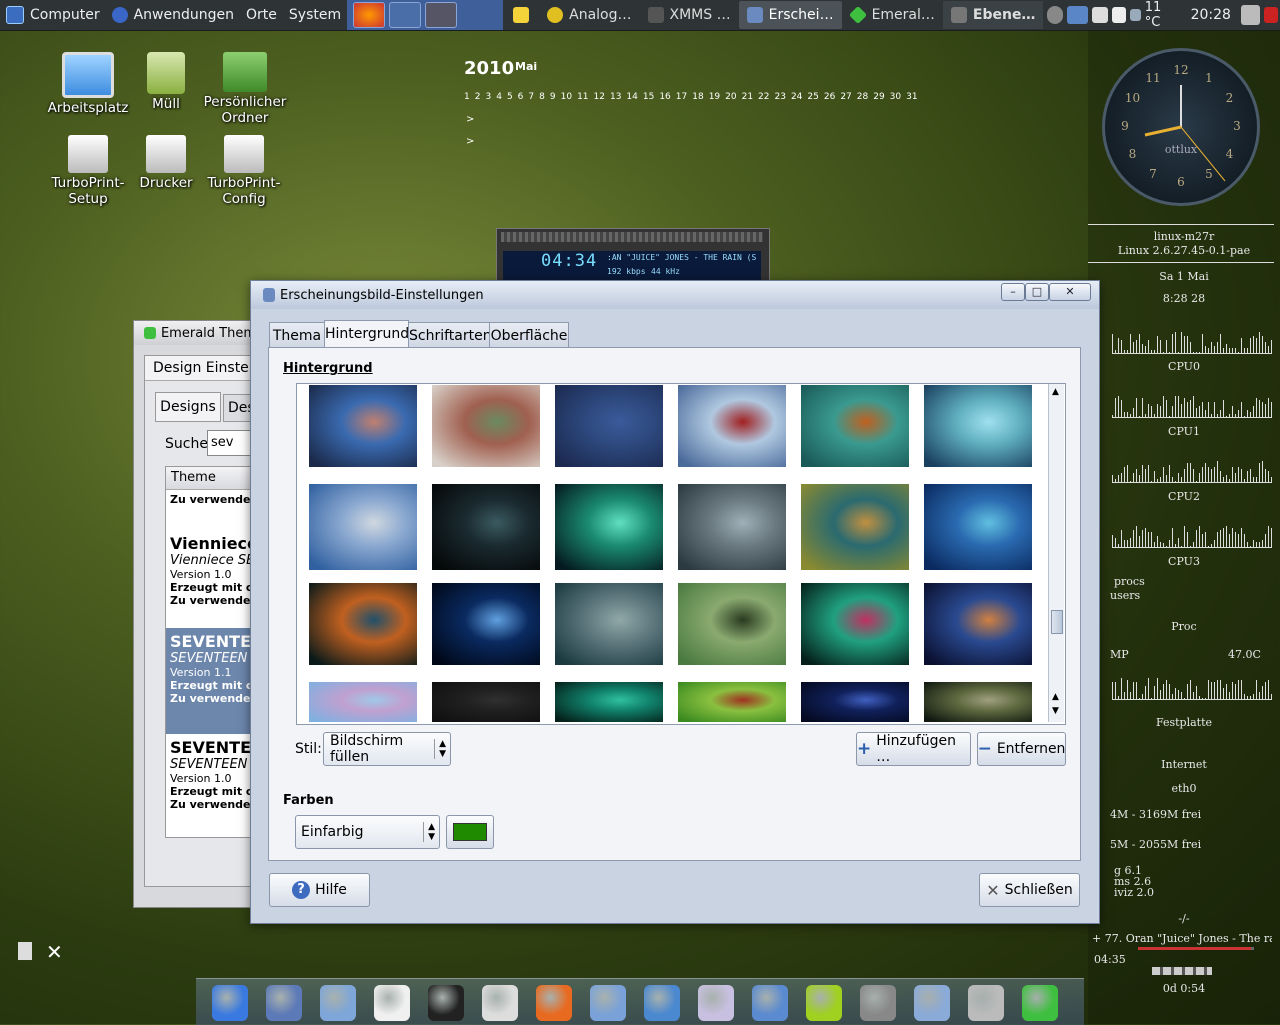 Image resolution: width=1280 pixels, height=1025 pixels. Describe the element at coordinates (500, 1003) in the screenshot. I see `workspace-icon` at that location.